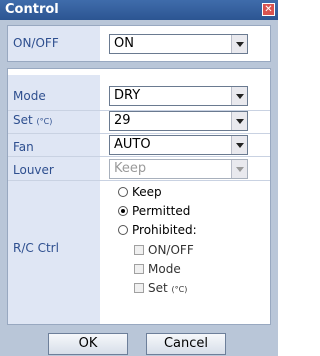  I want to click on set-select: 29, so click(178, 121).